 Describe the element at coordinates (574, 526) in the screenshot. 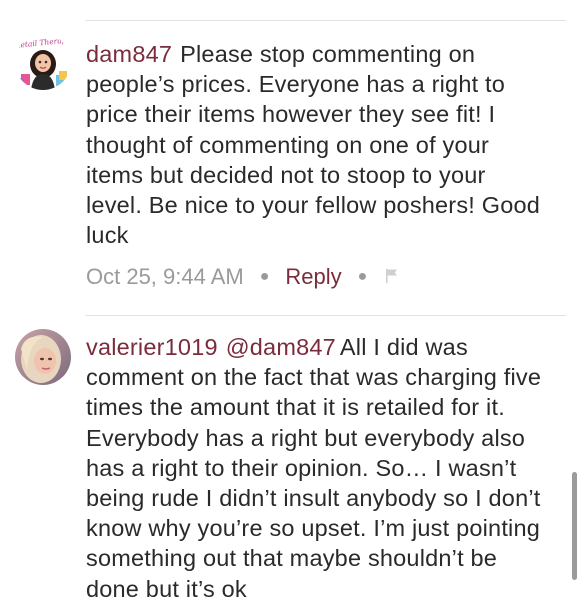

I see `scrollbar` at that location.